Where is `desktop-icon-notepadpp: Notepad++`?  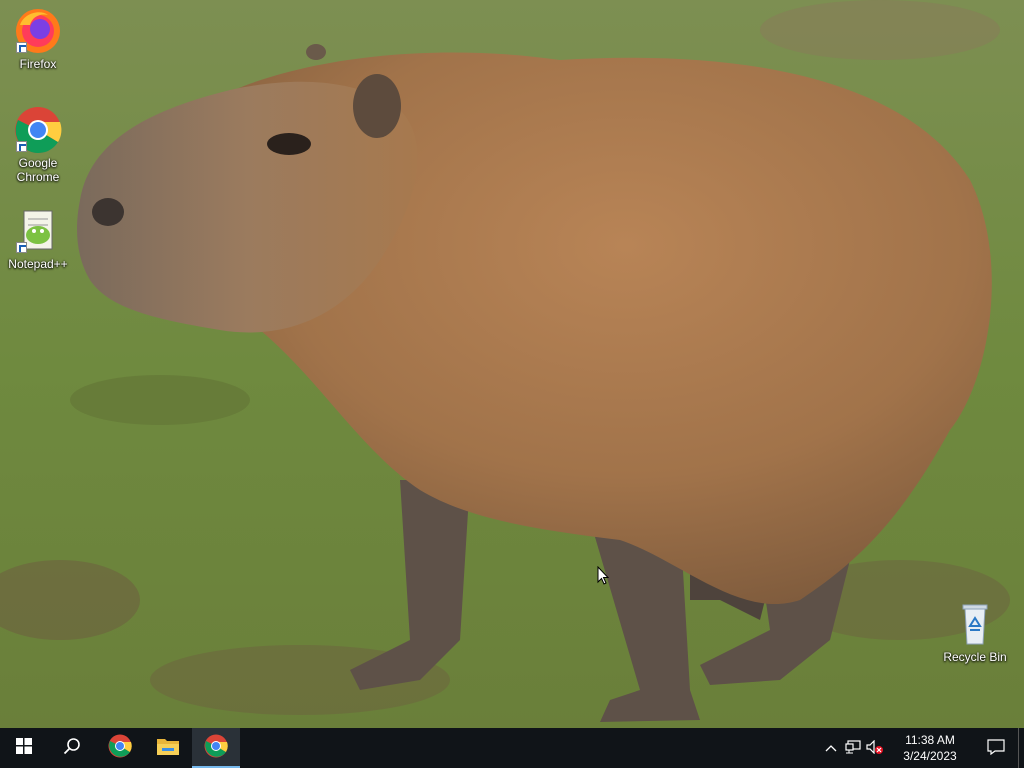
desktop-icon-notepadpp: Notepad++ is located at coordinates (38, 239).